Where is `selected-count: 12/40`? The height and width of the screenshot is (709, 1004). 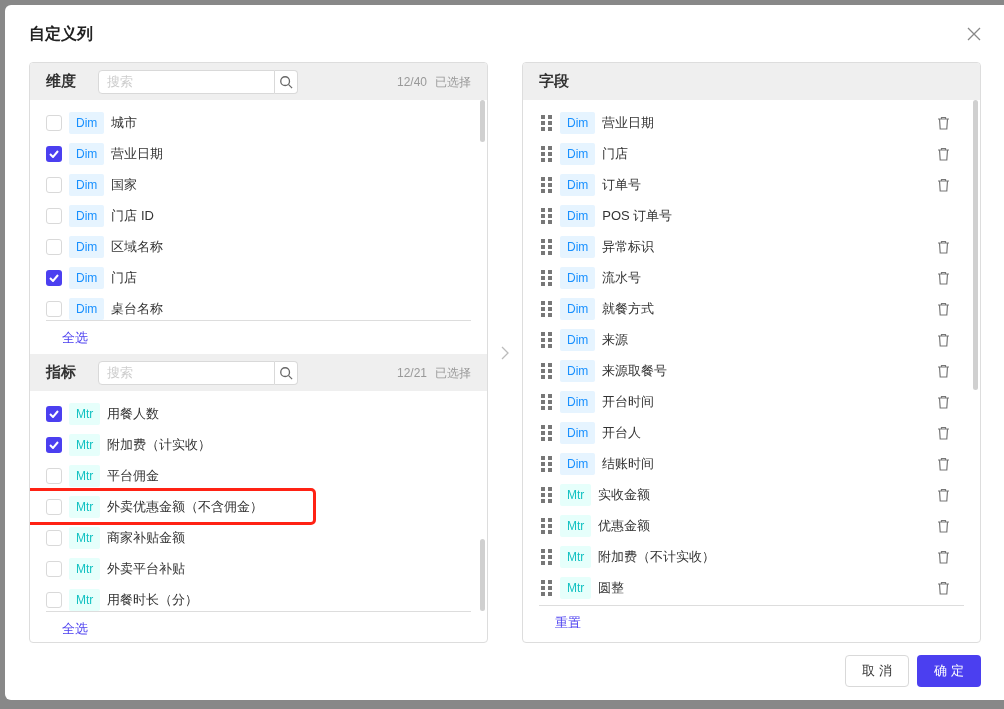
selected-count: 12/40 is located at coordinates (411, 82).